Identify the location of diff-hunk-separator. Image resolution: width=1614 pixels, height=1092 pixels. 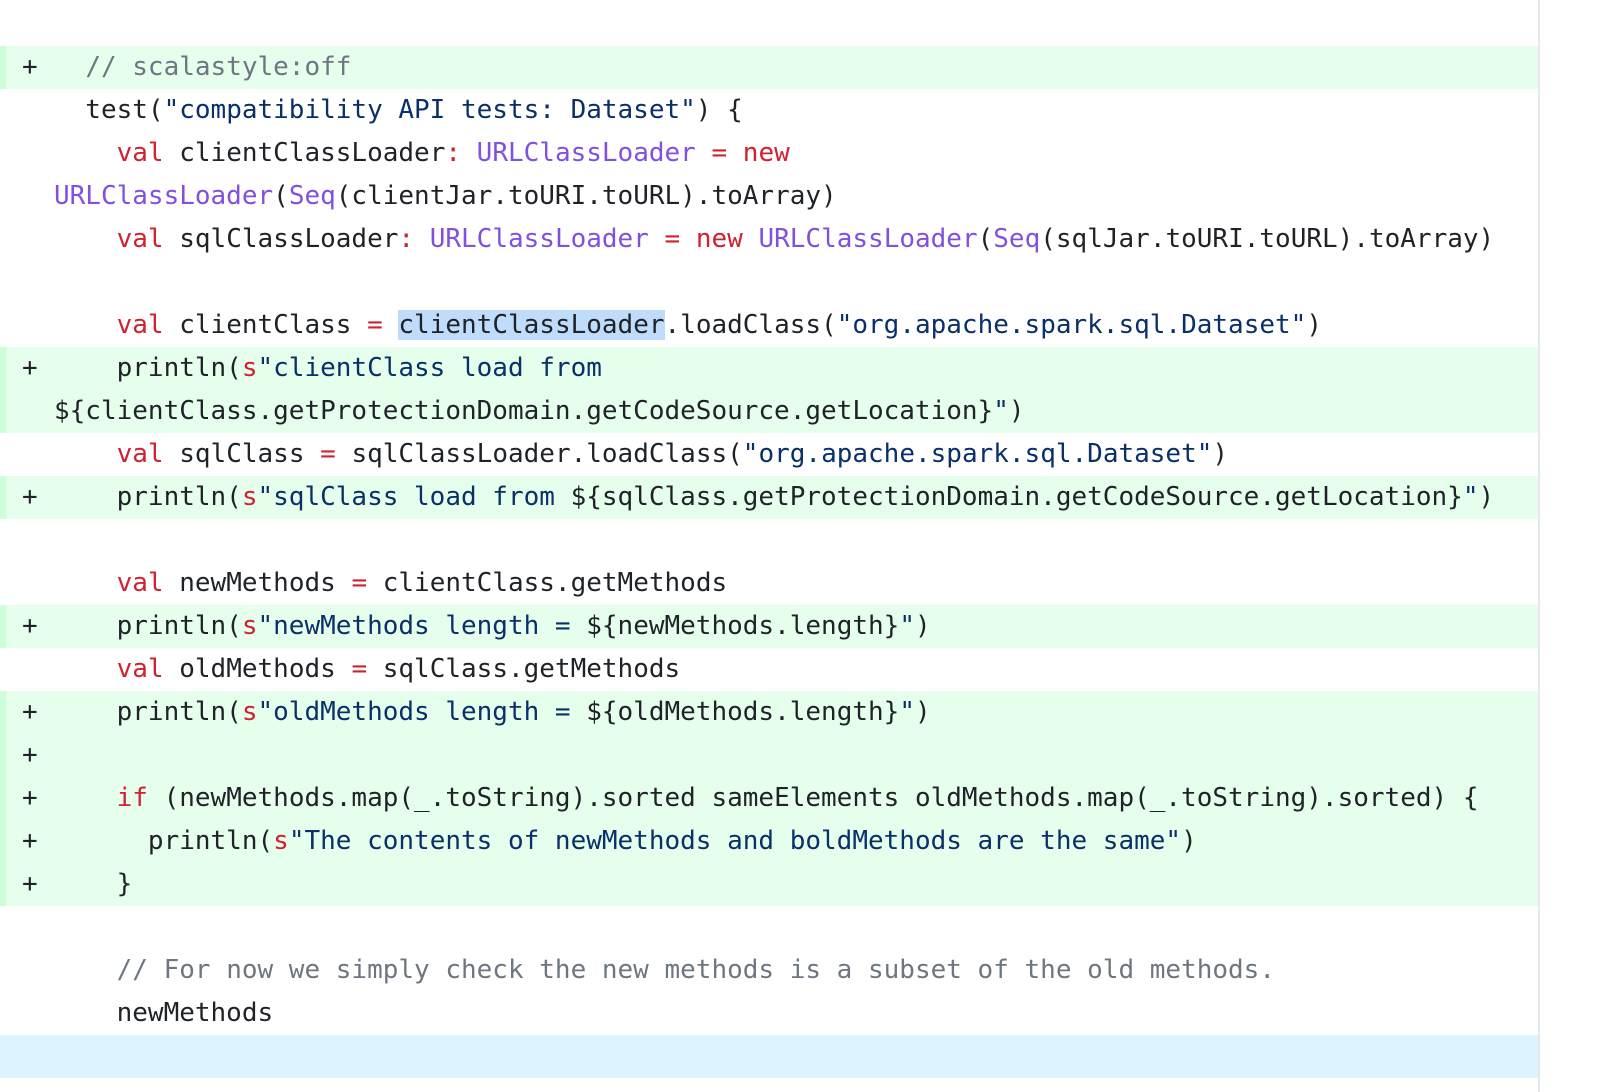
(769, 1056).